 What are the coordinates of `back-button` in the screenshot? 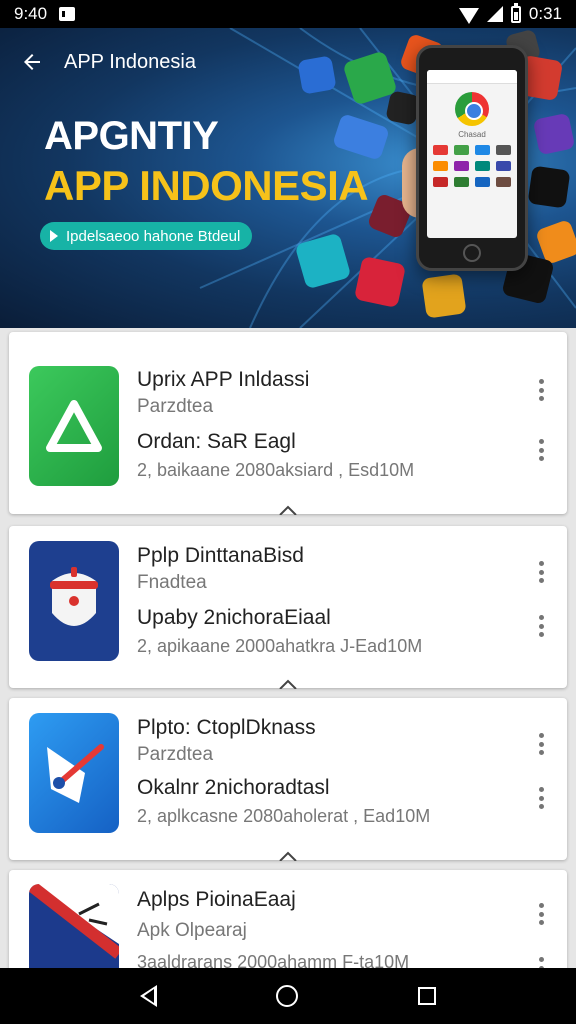 It's located at (32, 62).